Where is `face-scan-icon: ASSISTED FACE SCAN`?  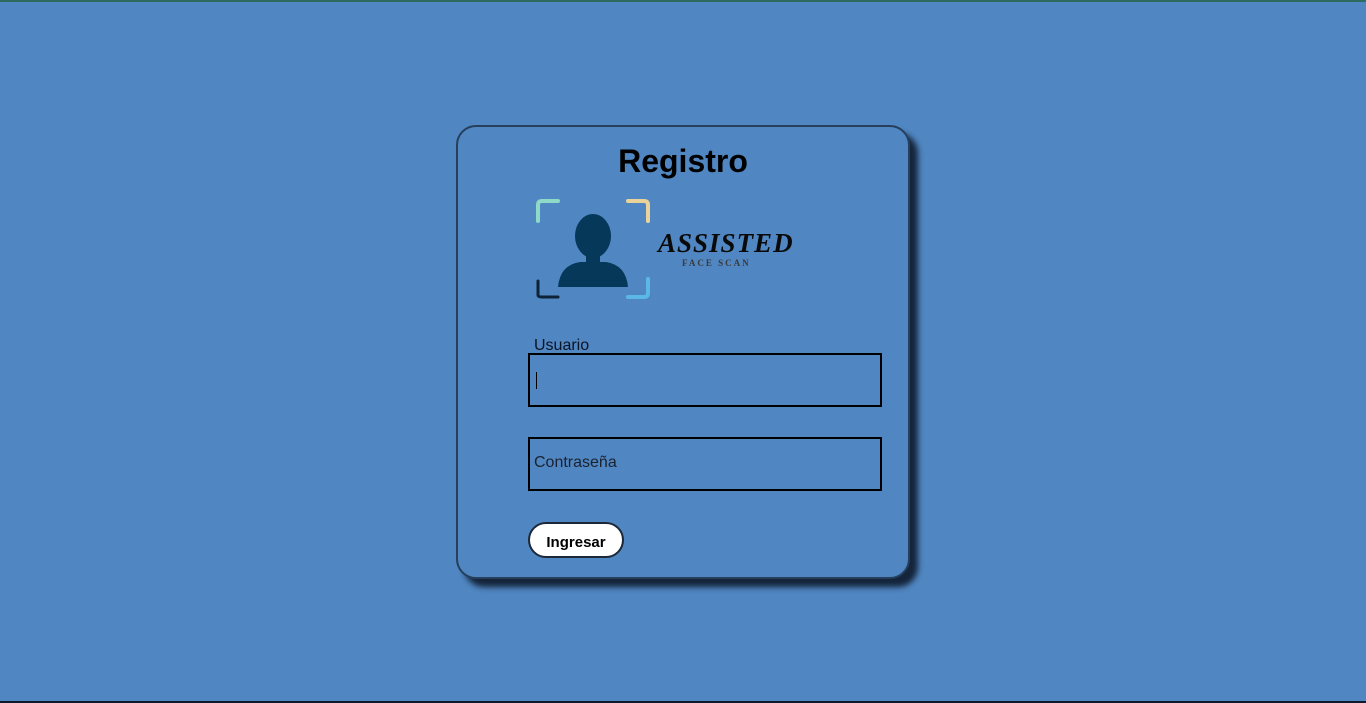
face-scan-icon: ASSISTED FACE SCAN is located at coordinates (665, 249).